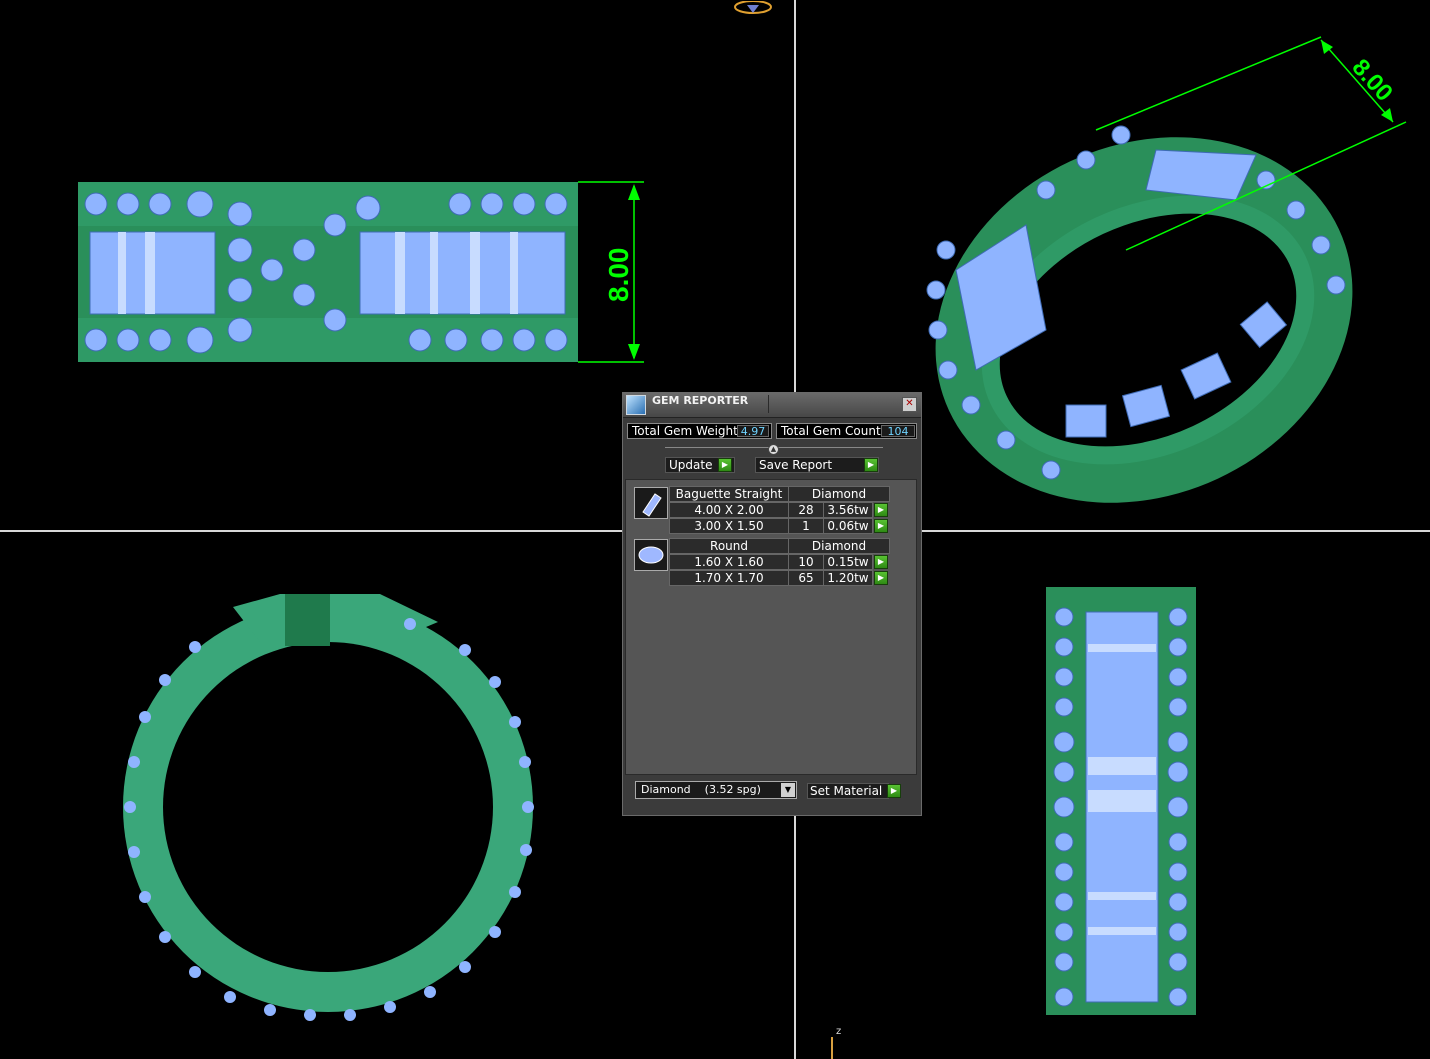 The height and width of the screenshot is (1059, 1430). I want to click on update-button-label: Update, so click(691, 465).